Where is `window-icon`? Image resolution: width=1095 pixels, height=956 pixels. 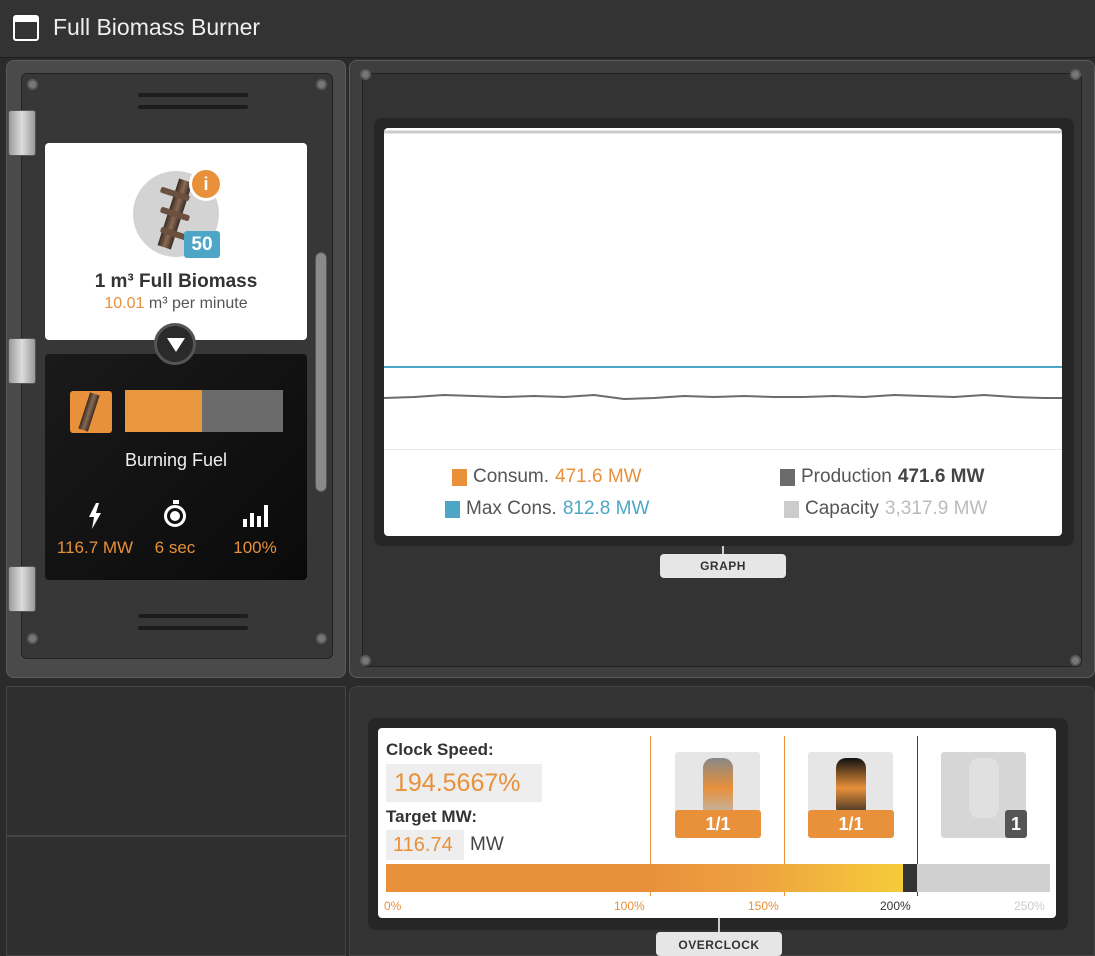
window-icon is located at coordinates (26, 28).